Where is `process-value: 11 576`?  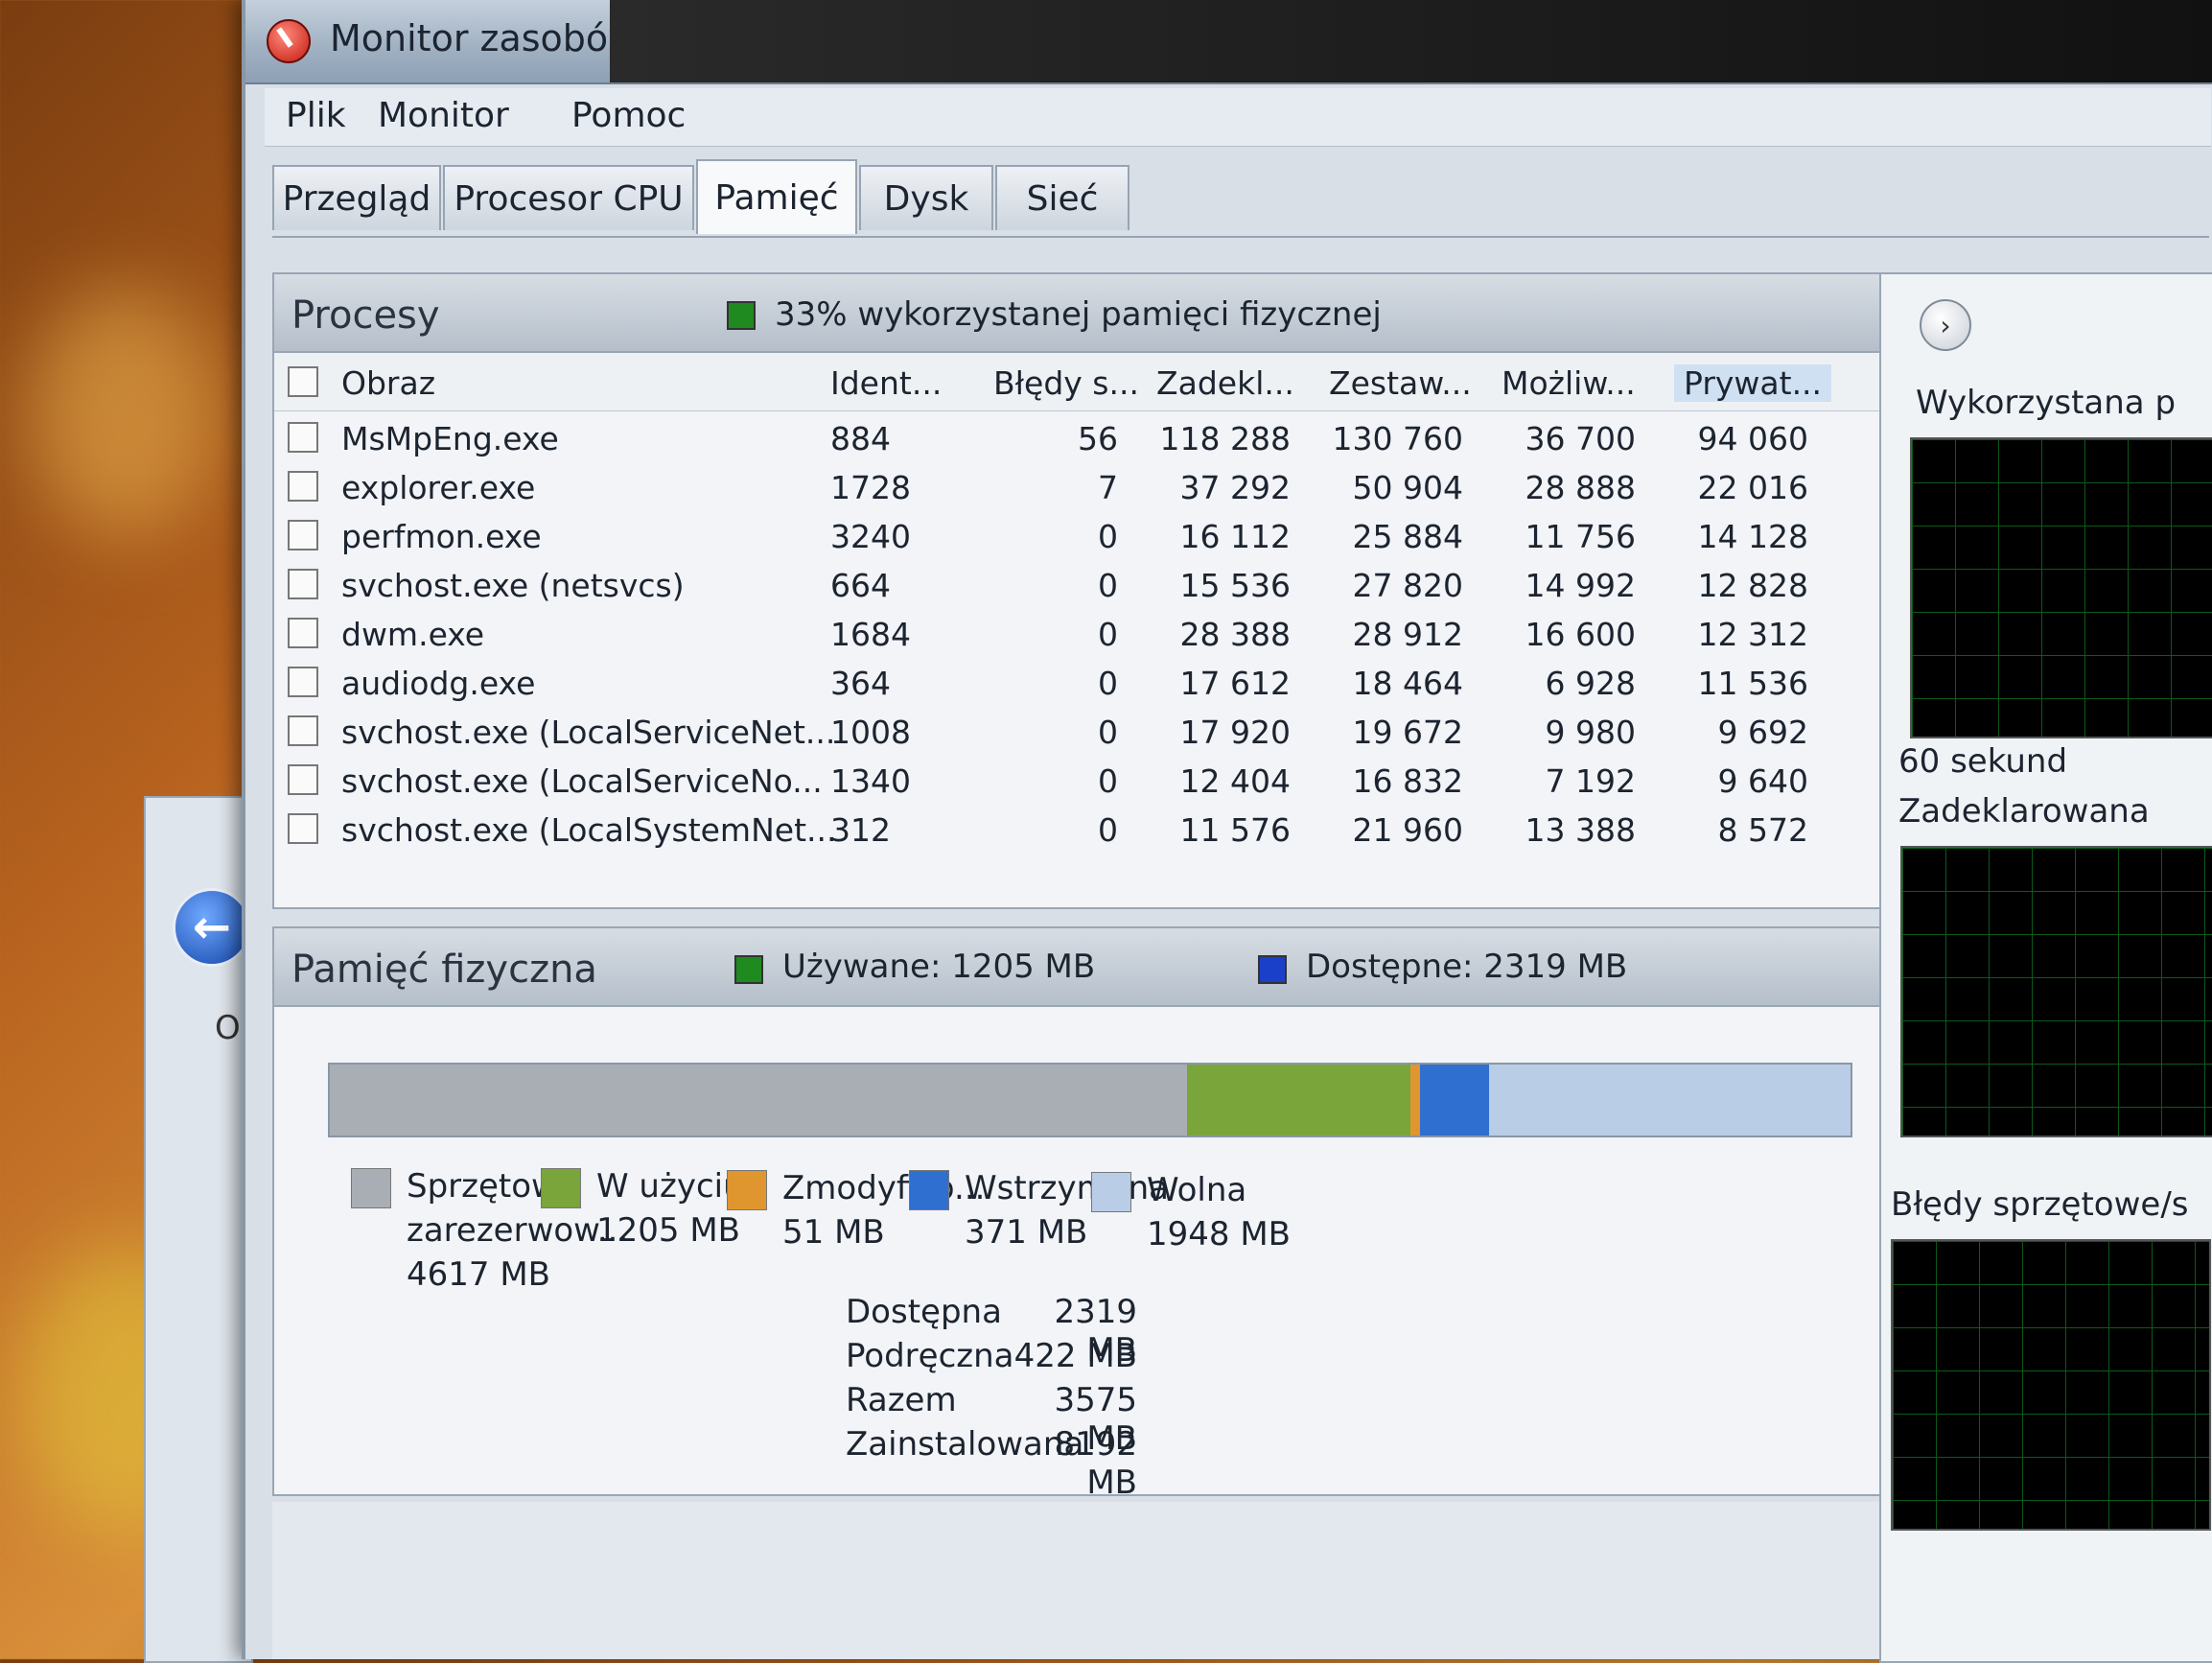
process-value: 11 576 is located at coordinates (1235, 830).